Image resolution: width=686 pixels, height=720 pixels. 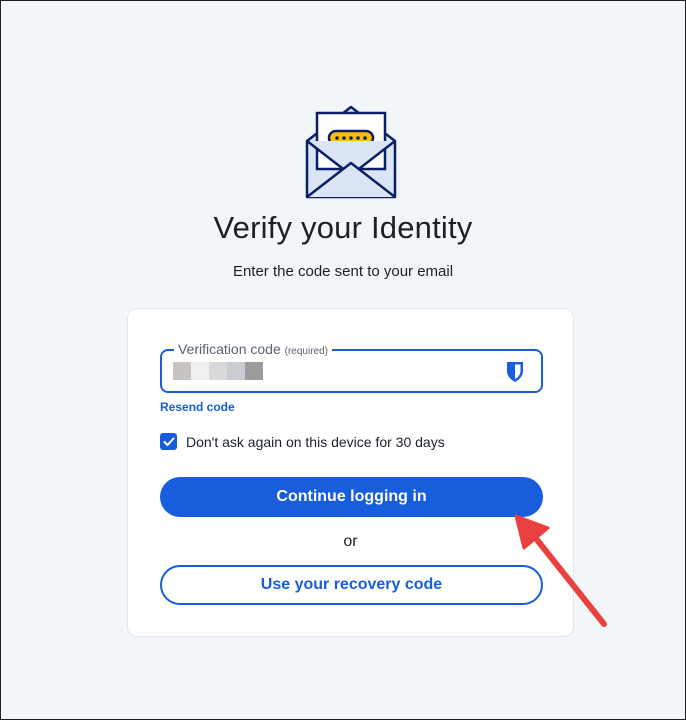 I want to click on continue-logging-in-button: Continue logging in, so click(x=351, y=497).